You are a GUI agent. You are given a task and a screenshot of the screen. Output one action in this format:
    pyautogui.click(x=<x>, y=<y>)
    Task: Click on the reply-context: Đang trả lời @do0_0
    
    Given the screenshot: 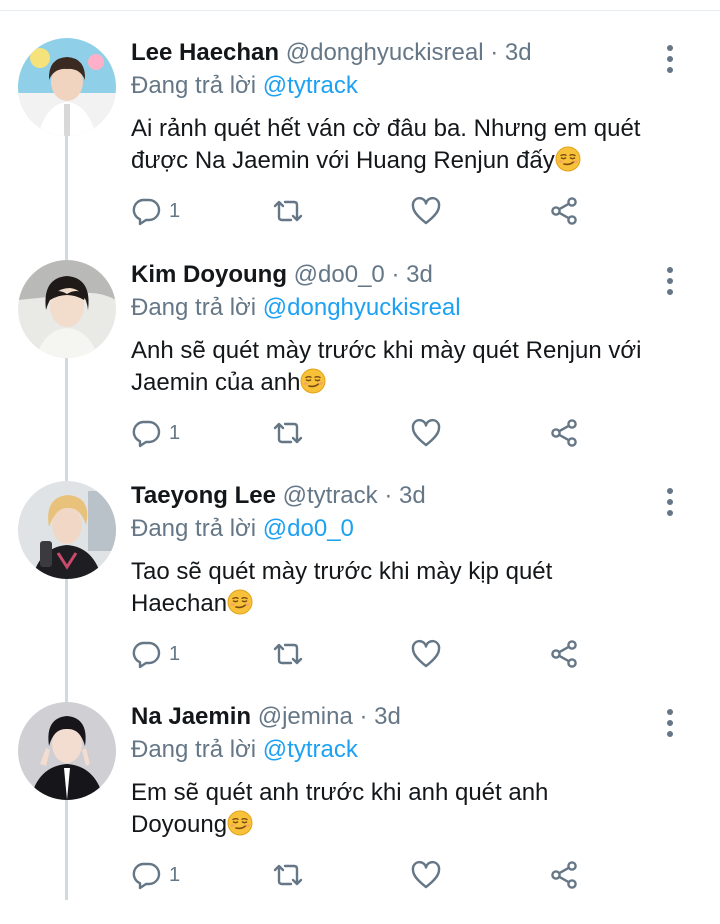 What is the action you would take?
    pyautogui.click(x=391, y=529)
    